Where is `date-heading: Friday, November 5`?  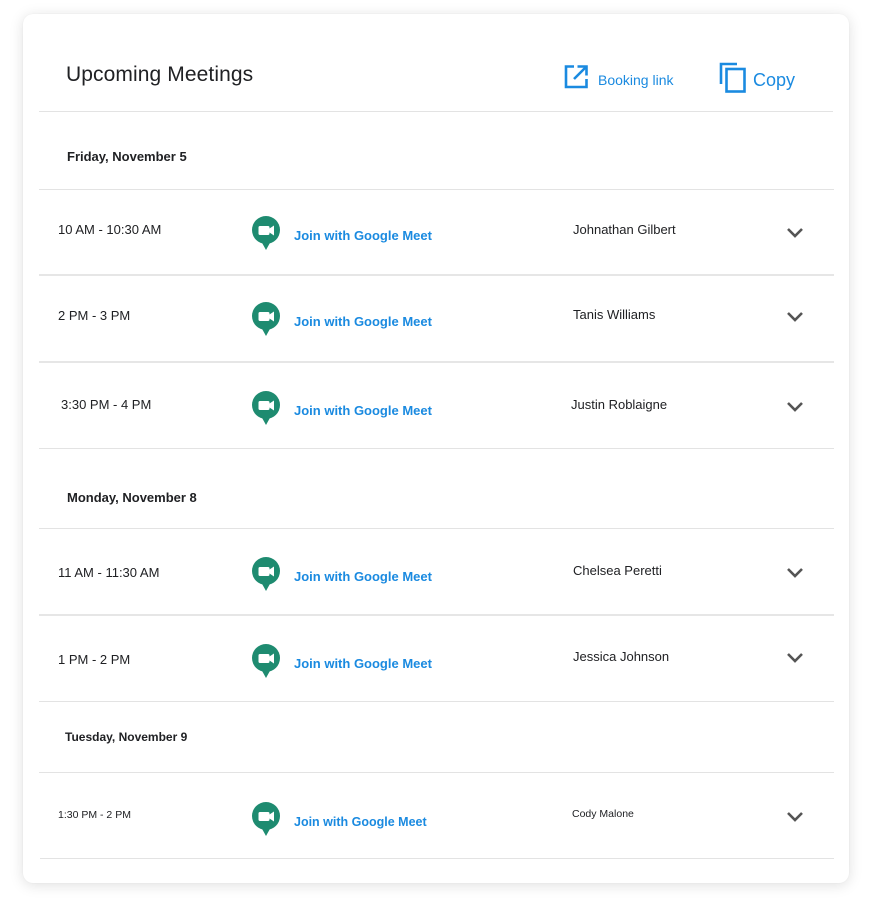 date-heading: Friday, November 5 is located at coordinates (127, 156).